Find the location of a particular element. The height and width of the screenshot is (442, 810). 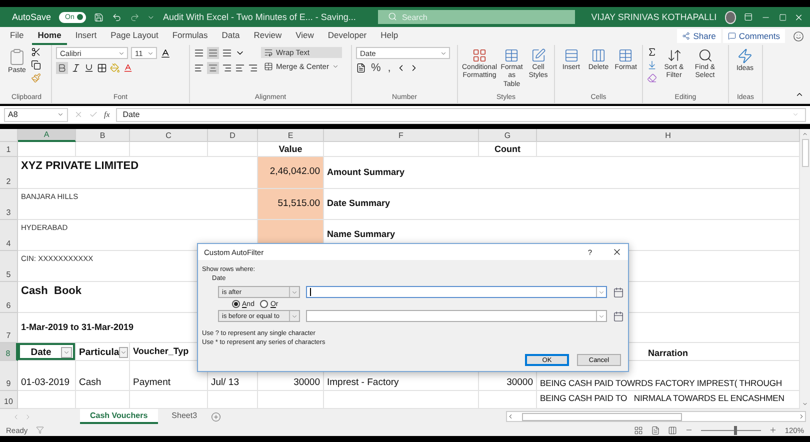

collapse-ribbon-icon is located at coordinates (799, 94).